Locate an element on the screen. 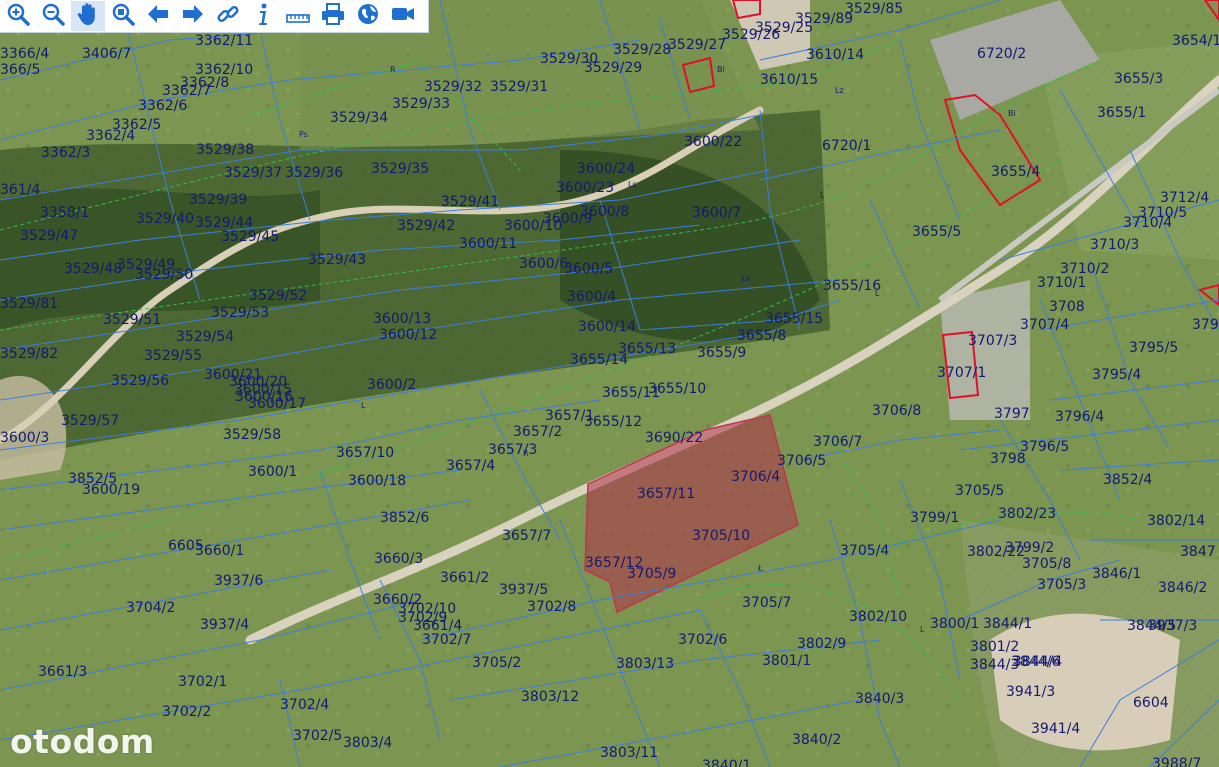 Image resolution: width=1219 pixels, height=767 pixels. forward-arrow-icon is located at coordinates (193, 16).